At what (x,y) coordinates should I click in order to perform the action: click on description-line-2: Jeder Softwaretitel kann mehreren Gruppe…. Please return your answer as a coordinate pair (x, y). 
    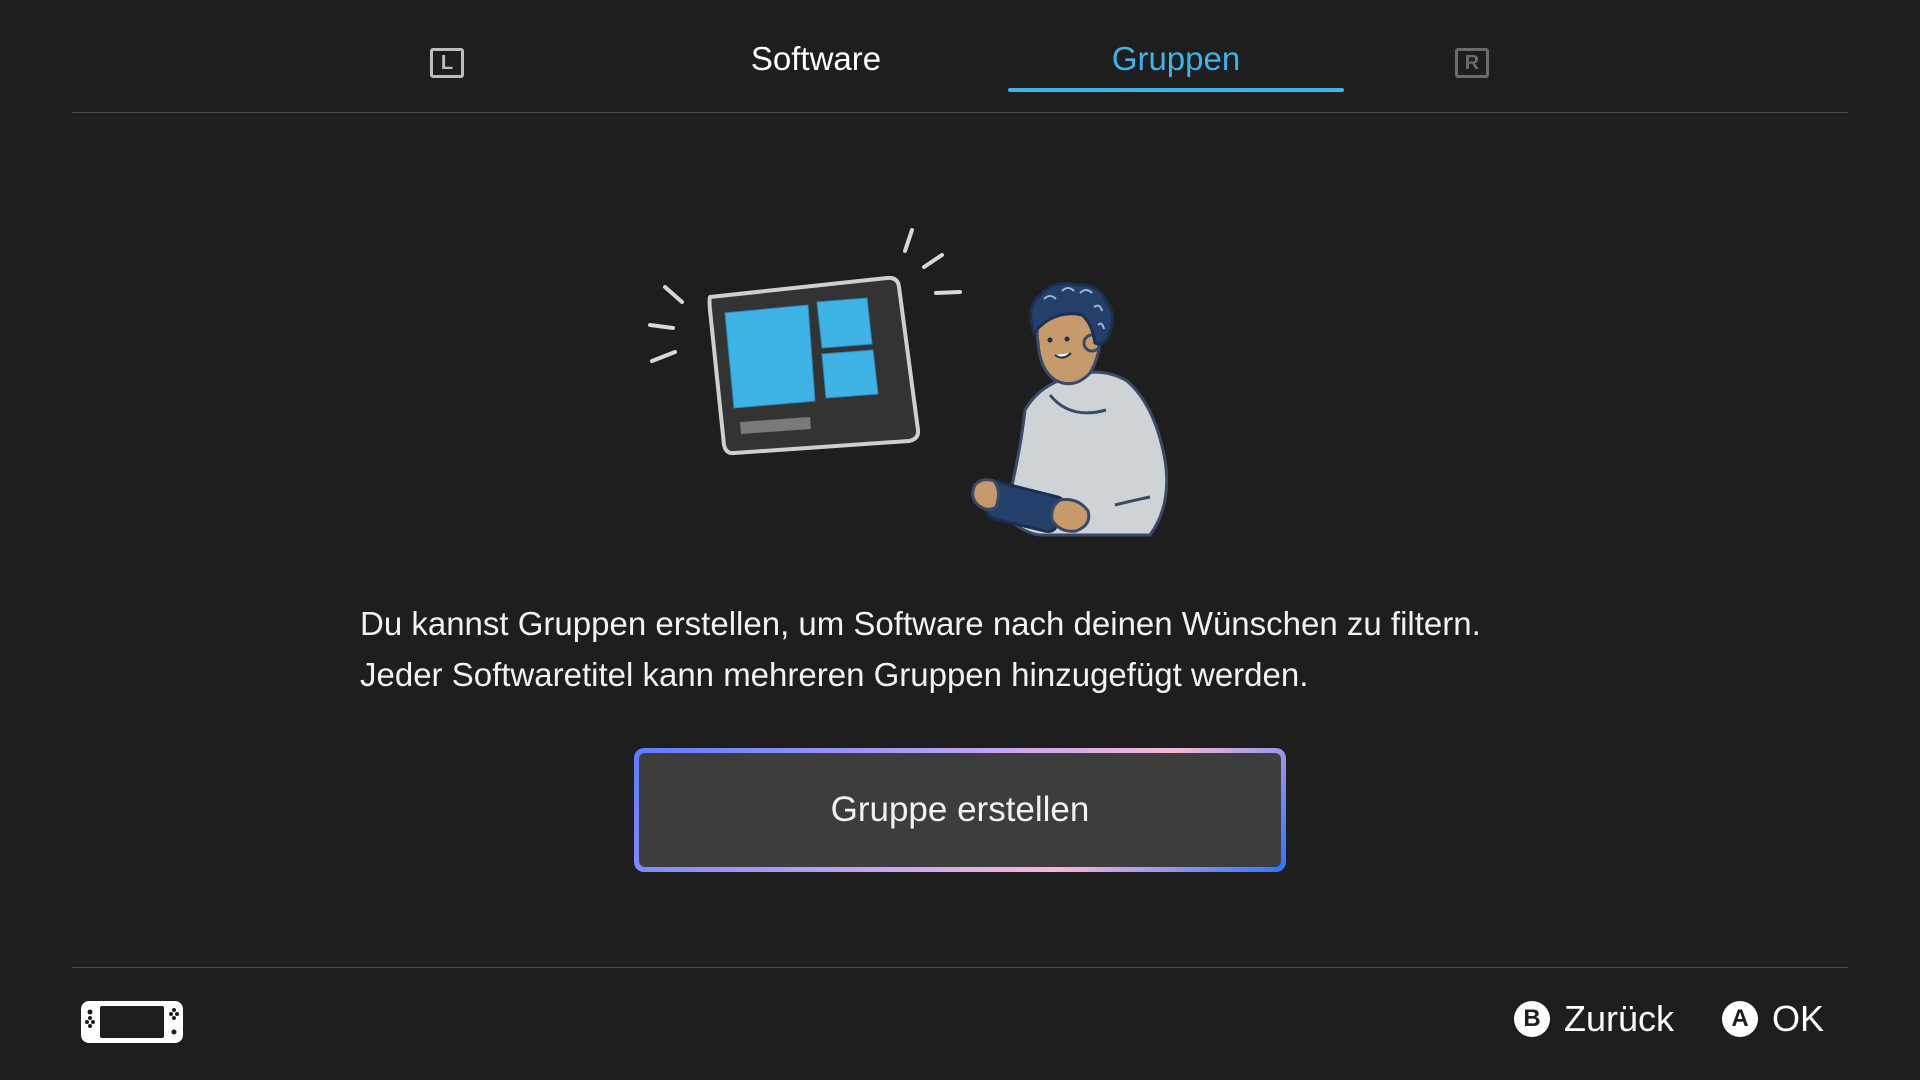
    Looking at the image, I should click on (834, 674).